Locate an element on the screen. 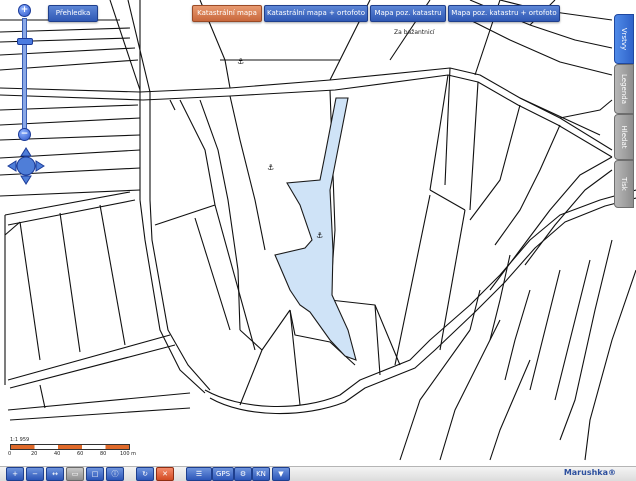 Image resolution: width=636 pixels, height=481 pixels. scale-tick: 40 is located at coordinates (57, 454).